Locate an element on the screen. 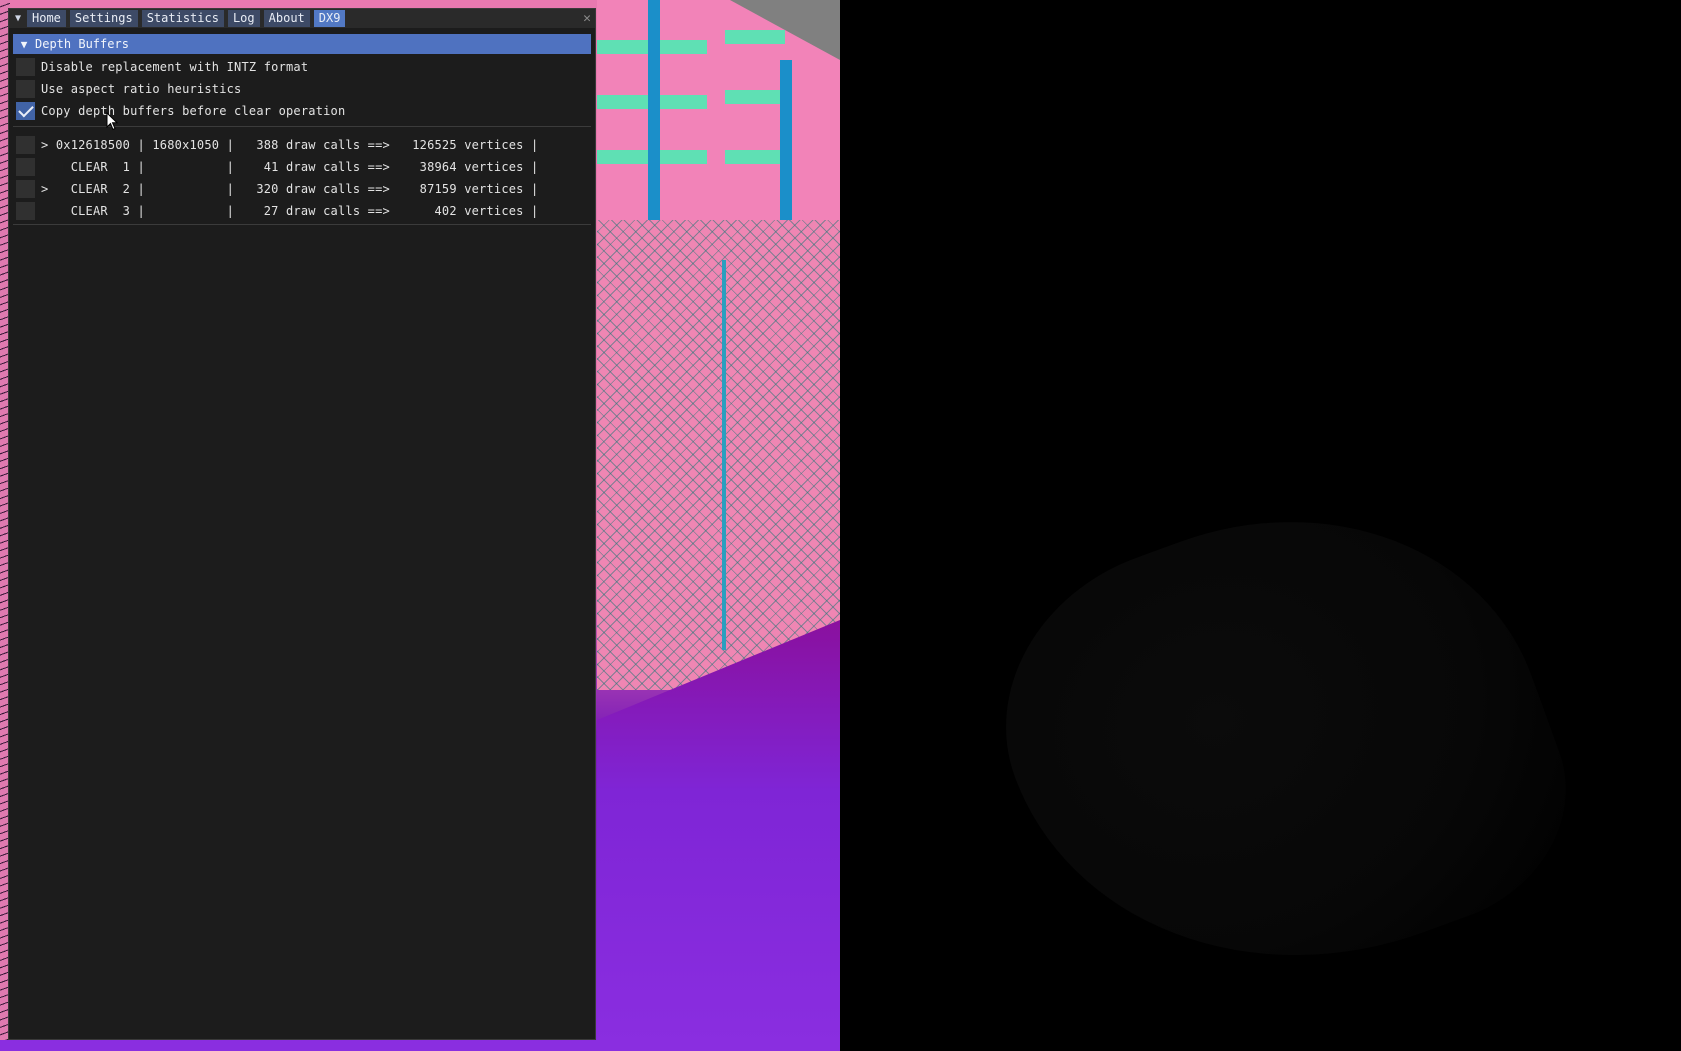  option-label: Disable replacement with INTZ format is located at coordinates (175, 67).